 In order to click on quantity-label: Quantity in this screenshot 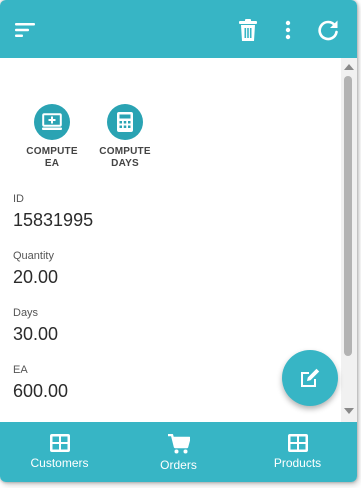, I will do `click(33, 256)`.